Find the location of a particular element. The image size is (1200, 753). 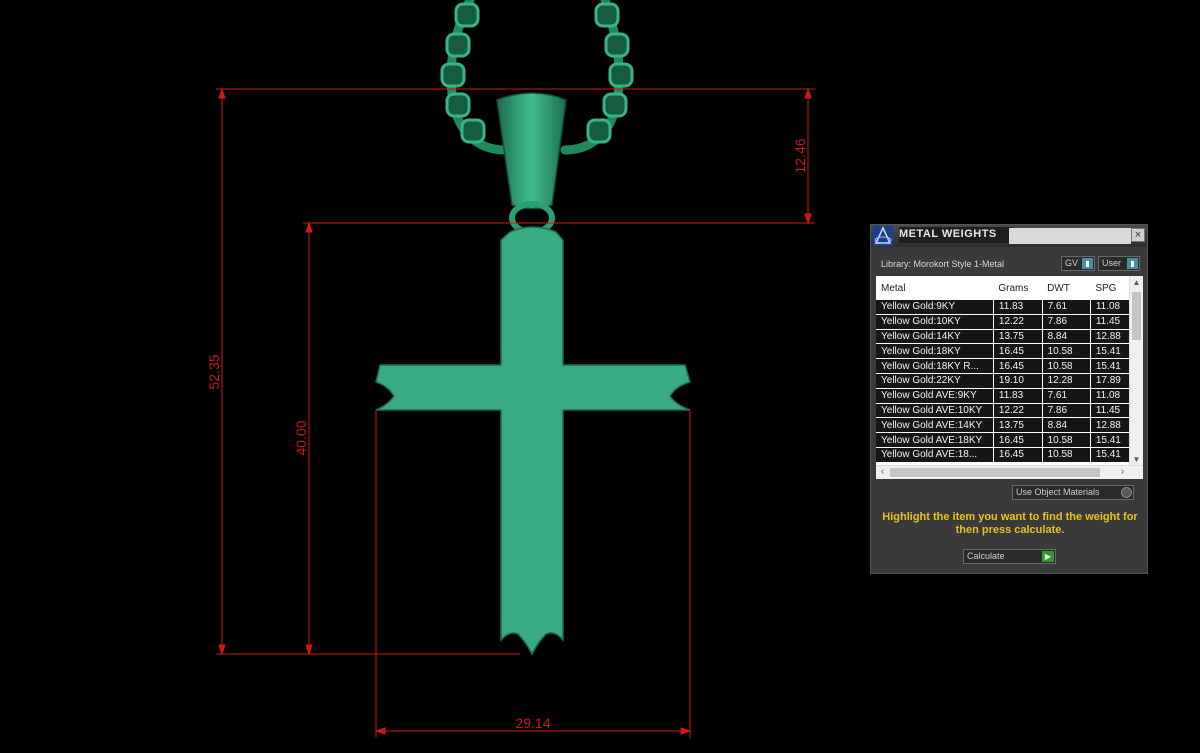

table-row: Yellow Gold:9KY 11.83 7.61 11.08 is located at coordinates (1003, 307).